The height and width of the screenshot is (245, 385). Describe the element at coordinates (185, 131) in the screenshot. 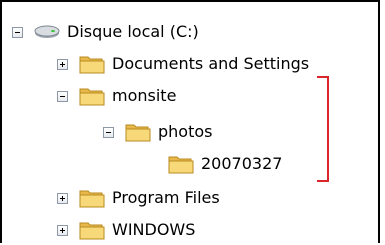

I see `tree-node-label: photos` at that location.